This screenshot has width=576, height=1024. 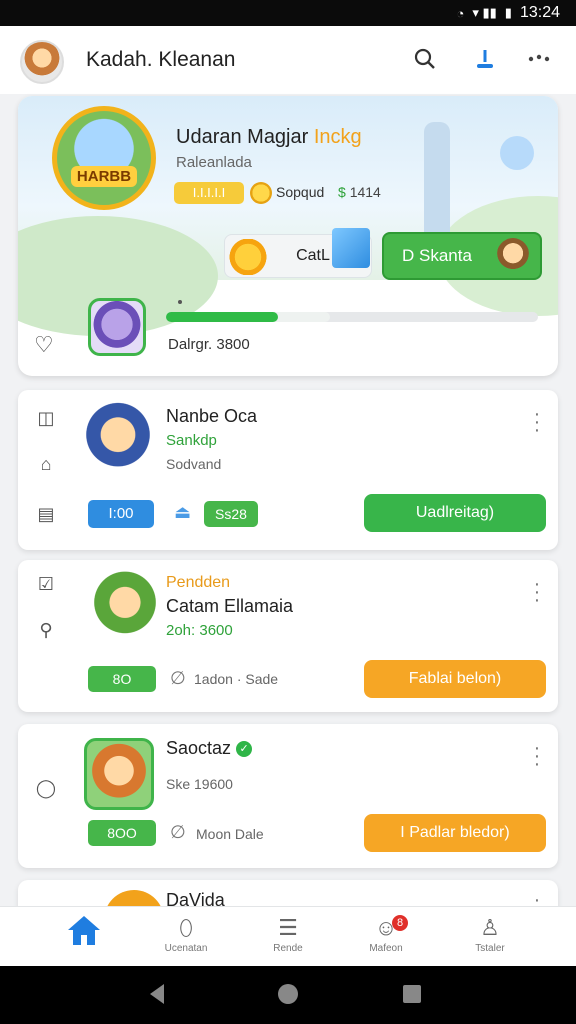 What do you see at coordinates (236, 679) in the screenshot?
I see `card-meta: 1adon · Sade` at bounding box center [236, 679].